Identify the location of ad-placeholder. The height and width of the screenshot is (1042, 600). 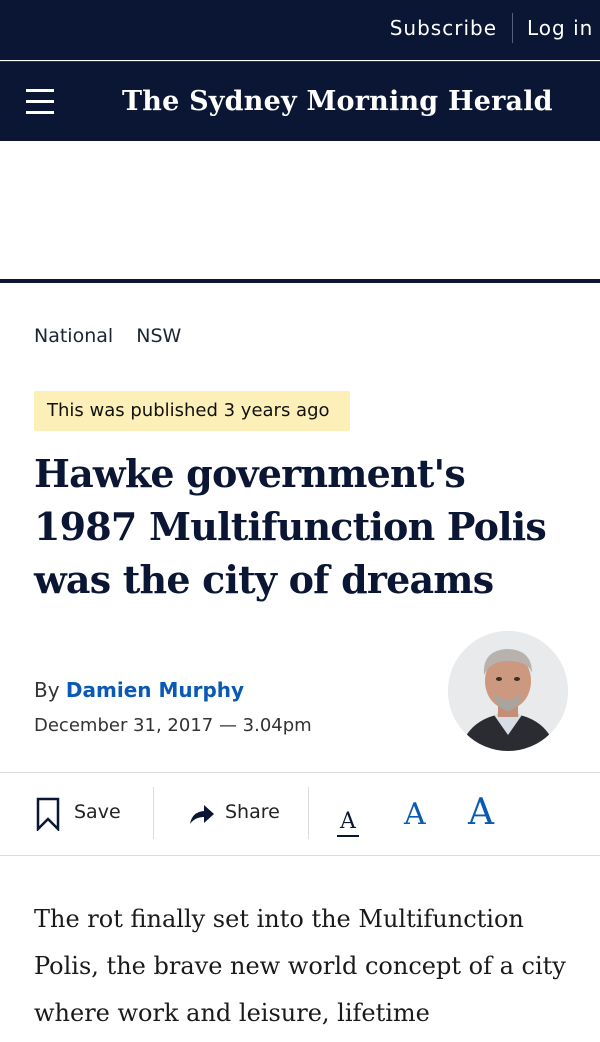
(300, 210).